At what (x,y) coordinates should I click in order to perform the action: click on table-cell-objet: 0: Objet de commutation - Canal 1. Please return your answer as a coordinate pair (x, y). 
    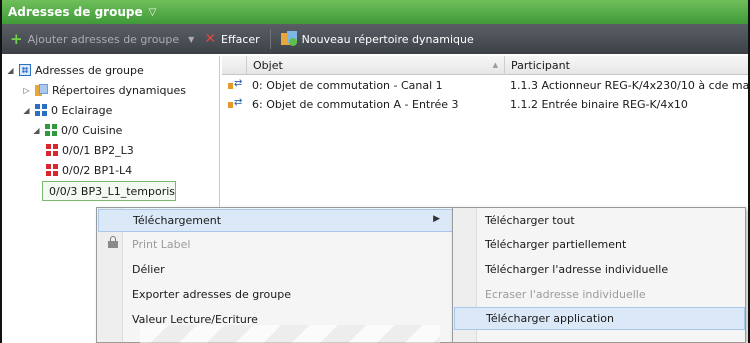
    Looking at the image, I should click on (347, 85).